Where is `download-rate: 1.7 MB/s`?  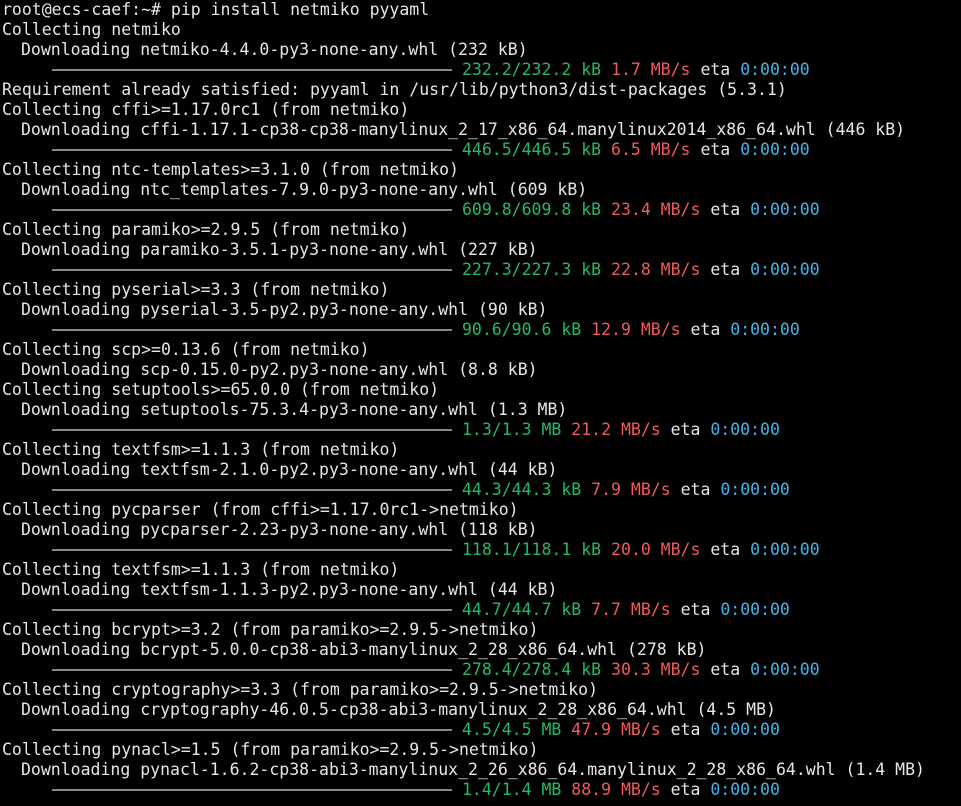
download-rate: 1.7 MB/s is located at coordinates (651, 69).